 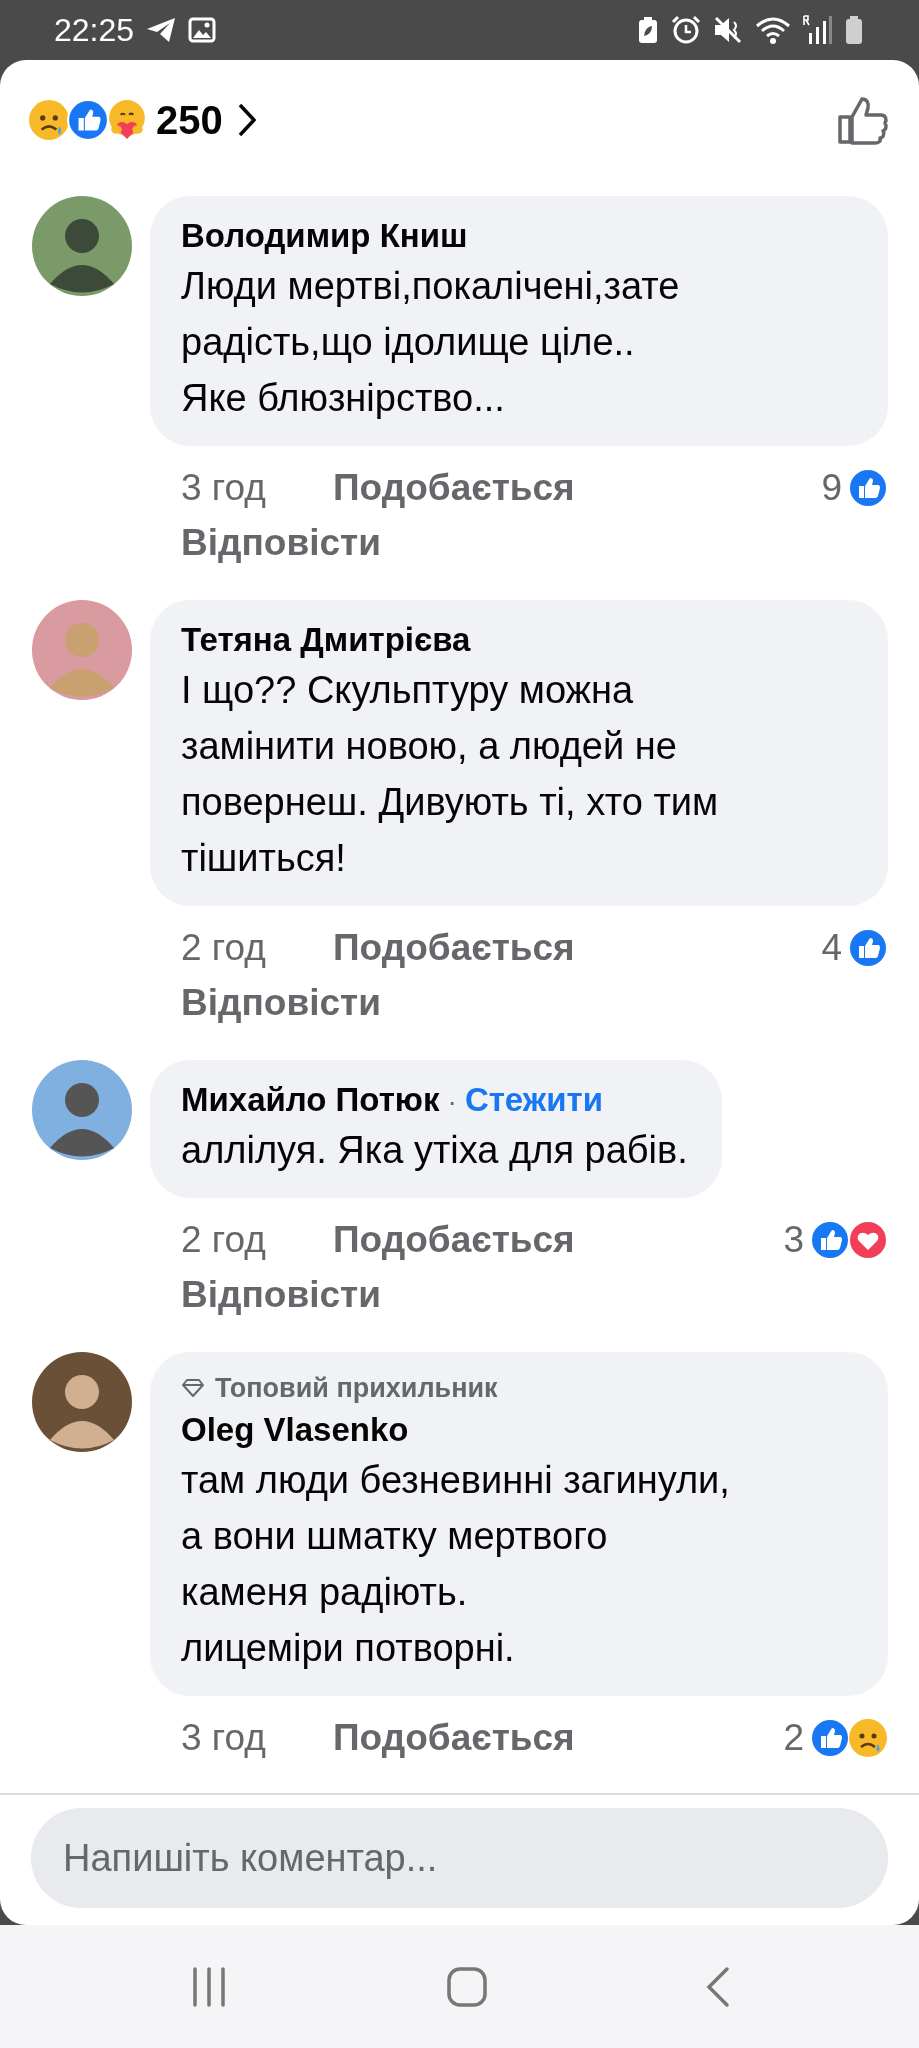 I want to click on author-name: Тетяна Дмитрієва, so click(x=326, y=640).